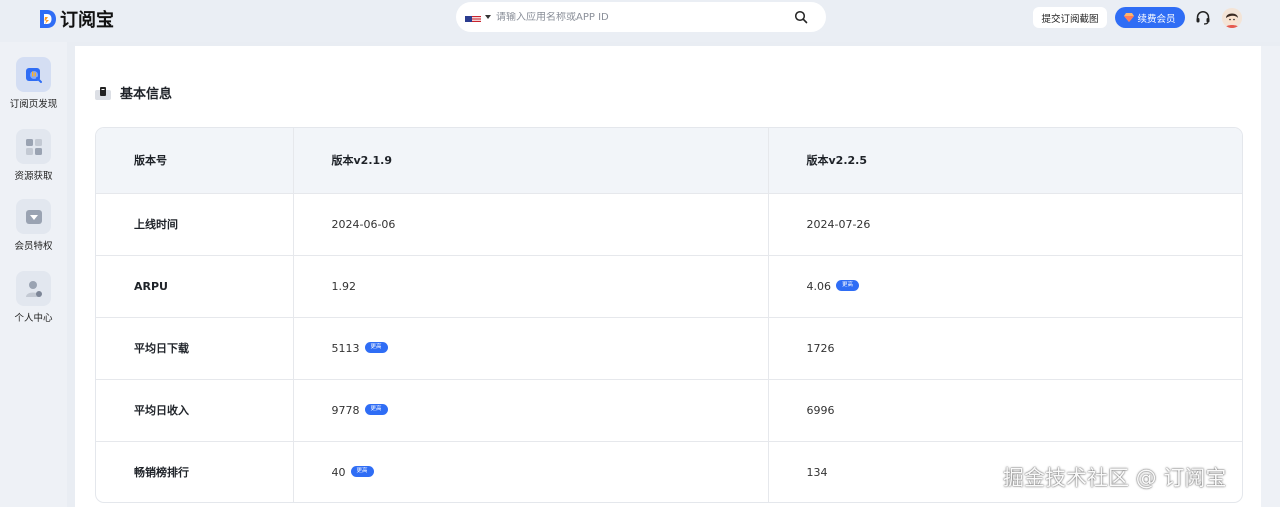  I want to click on table-header-row: 版本号 版本v2.1.9 版本v2.2.5, so click(669, 161).